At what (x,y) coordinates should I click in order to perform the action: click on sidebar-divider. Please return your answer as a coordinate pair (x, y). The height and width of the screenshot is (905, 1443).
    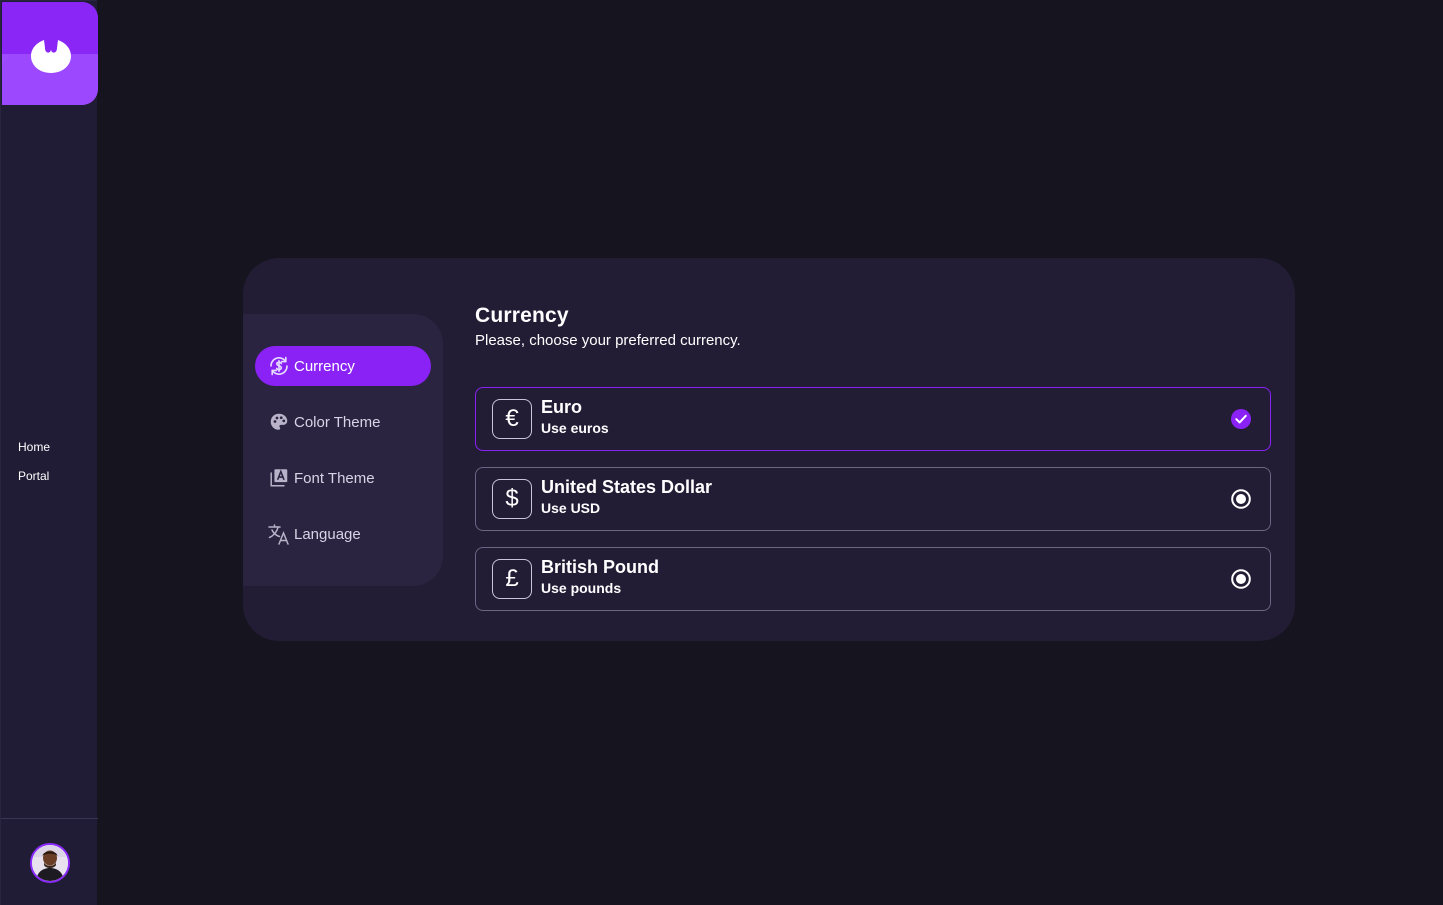
    Looking at the image, I should click on (49, 818).